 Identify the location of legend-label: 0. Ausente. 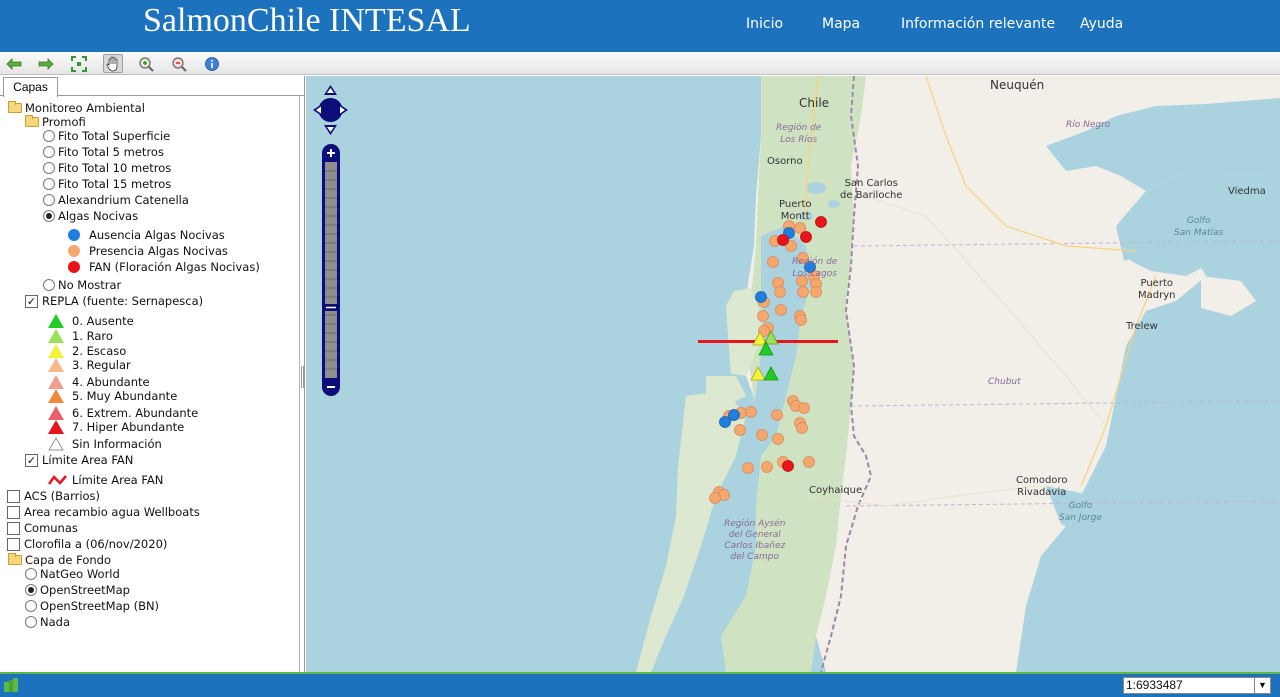
(103, 321).